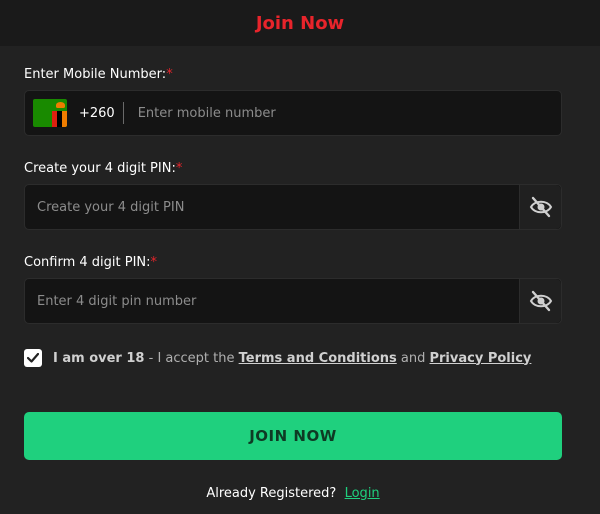 This screenshot has height=514, width=600. I want to click on consent-dash: -, so click(151, 358).